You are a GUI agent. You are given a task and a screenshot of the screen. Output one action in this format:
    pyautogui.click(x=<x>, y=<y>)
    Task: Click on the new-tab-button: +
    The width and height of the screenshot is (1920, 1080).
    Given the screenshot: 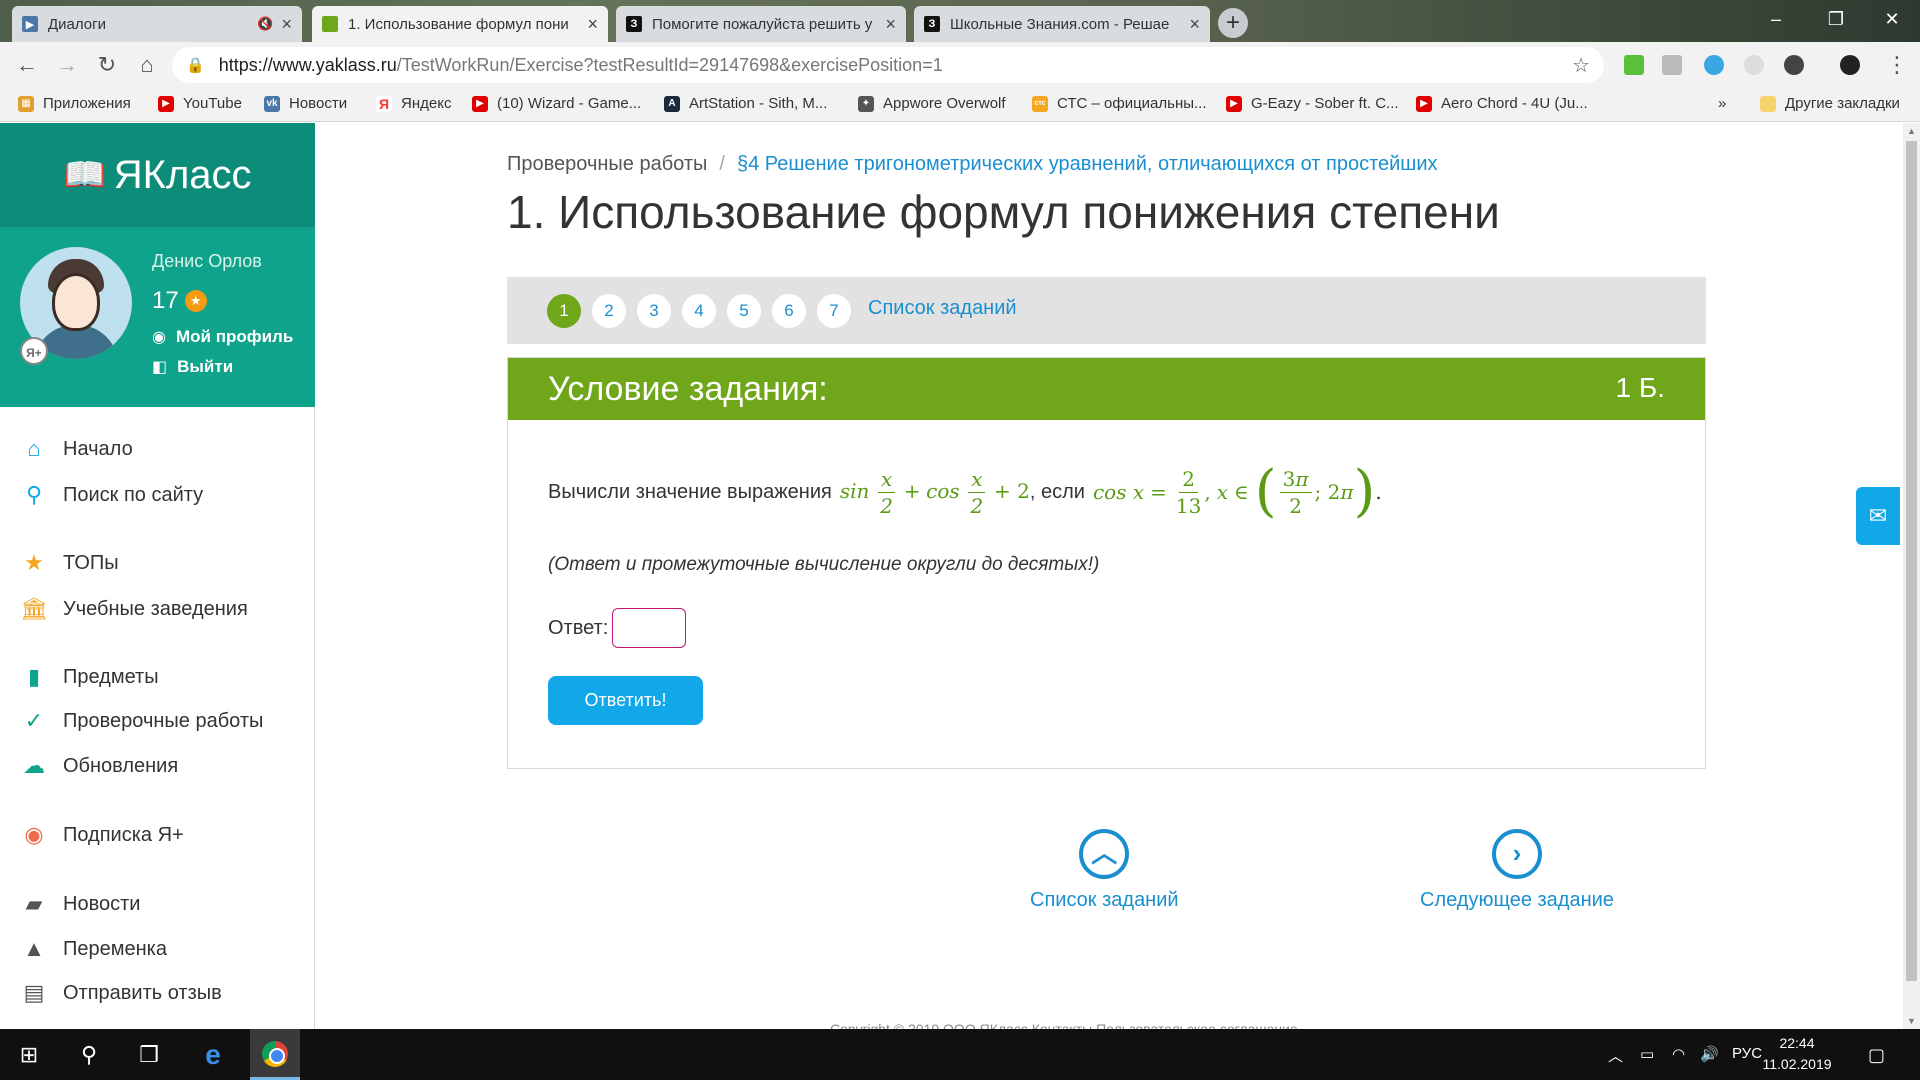 What is the action you would take?
    pyautogui.click(x=1233, y=23)
    